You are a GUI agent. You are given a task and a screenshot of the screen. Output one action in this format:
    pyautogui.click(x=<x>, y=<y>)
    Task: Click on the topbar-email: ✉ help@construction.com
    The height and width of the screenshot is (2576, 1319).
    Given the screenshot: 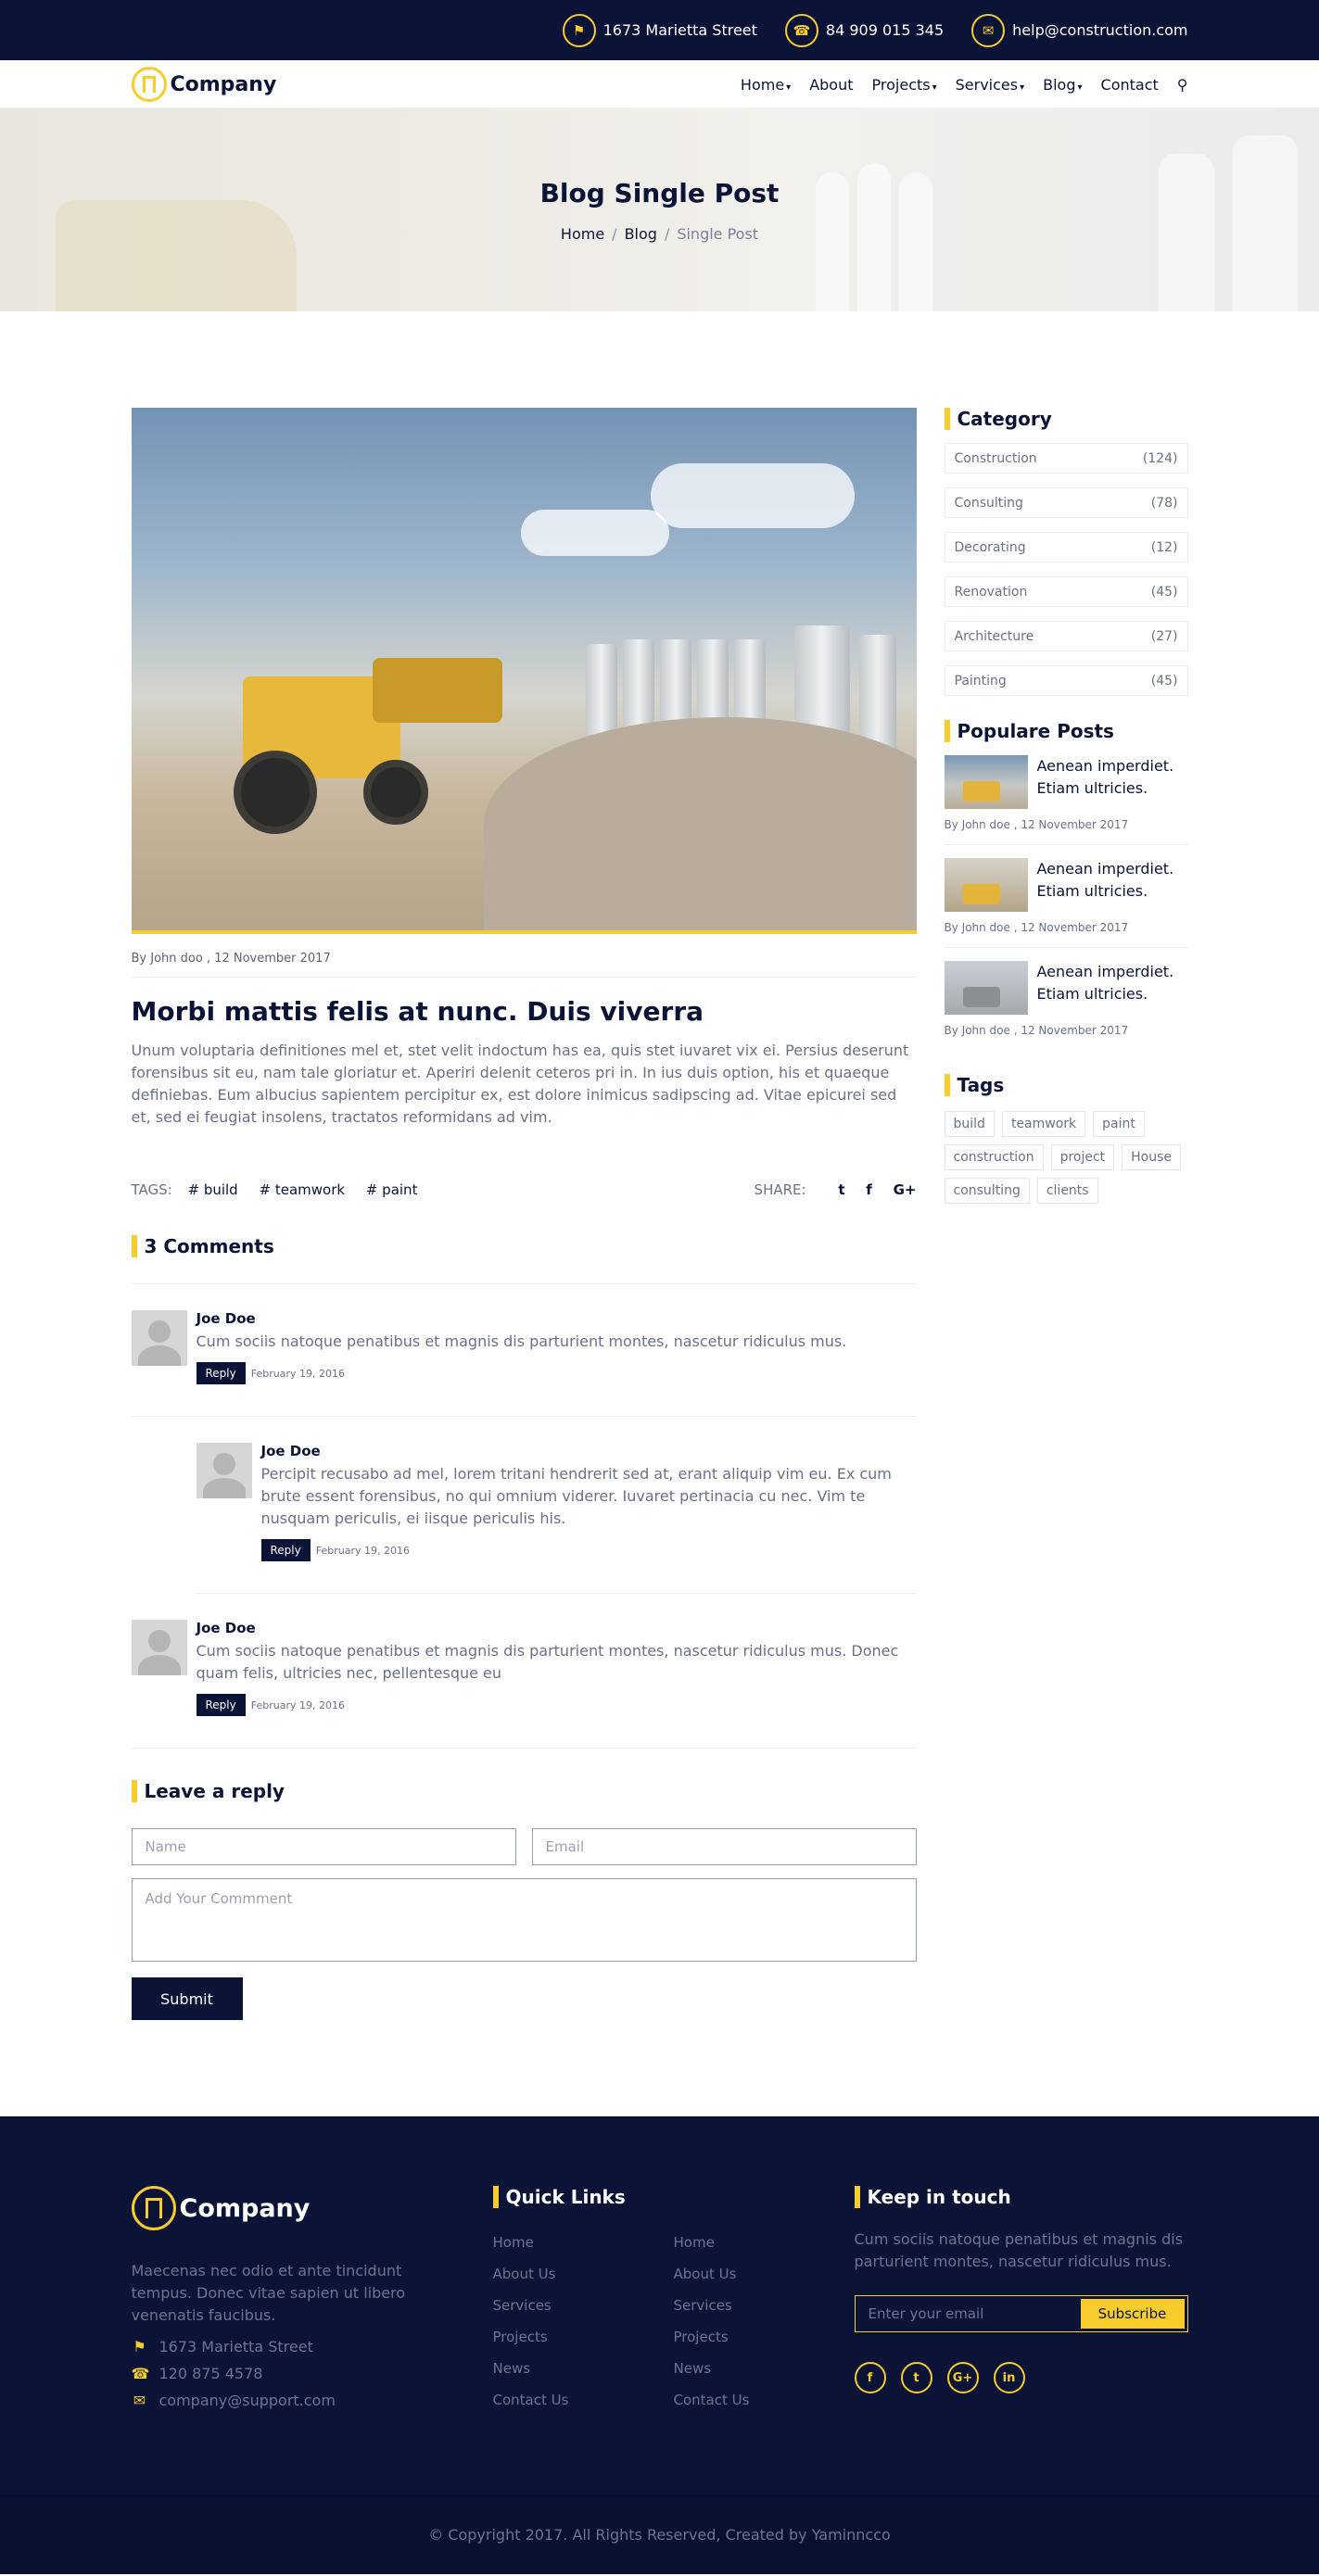 What is the action you would take?
    pyautogui.click(x=1079, y=30)
    